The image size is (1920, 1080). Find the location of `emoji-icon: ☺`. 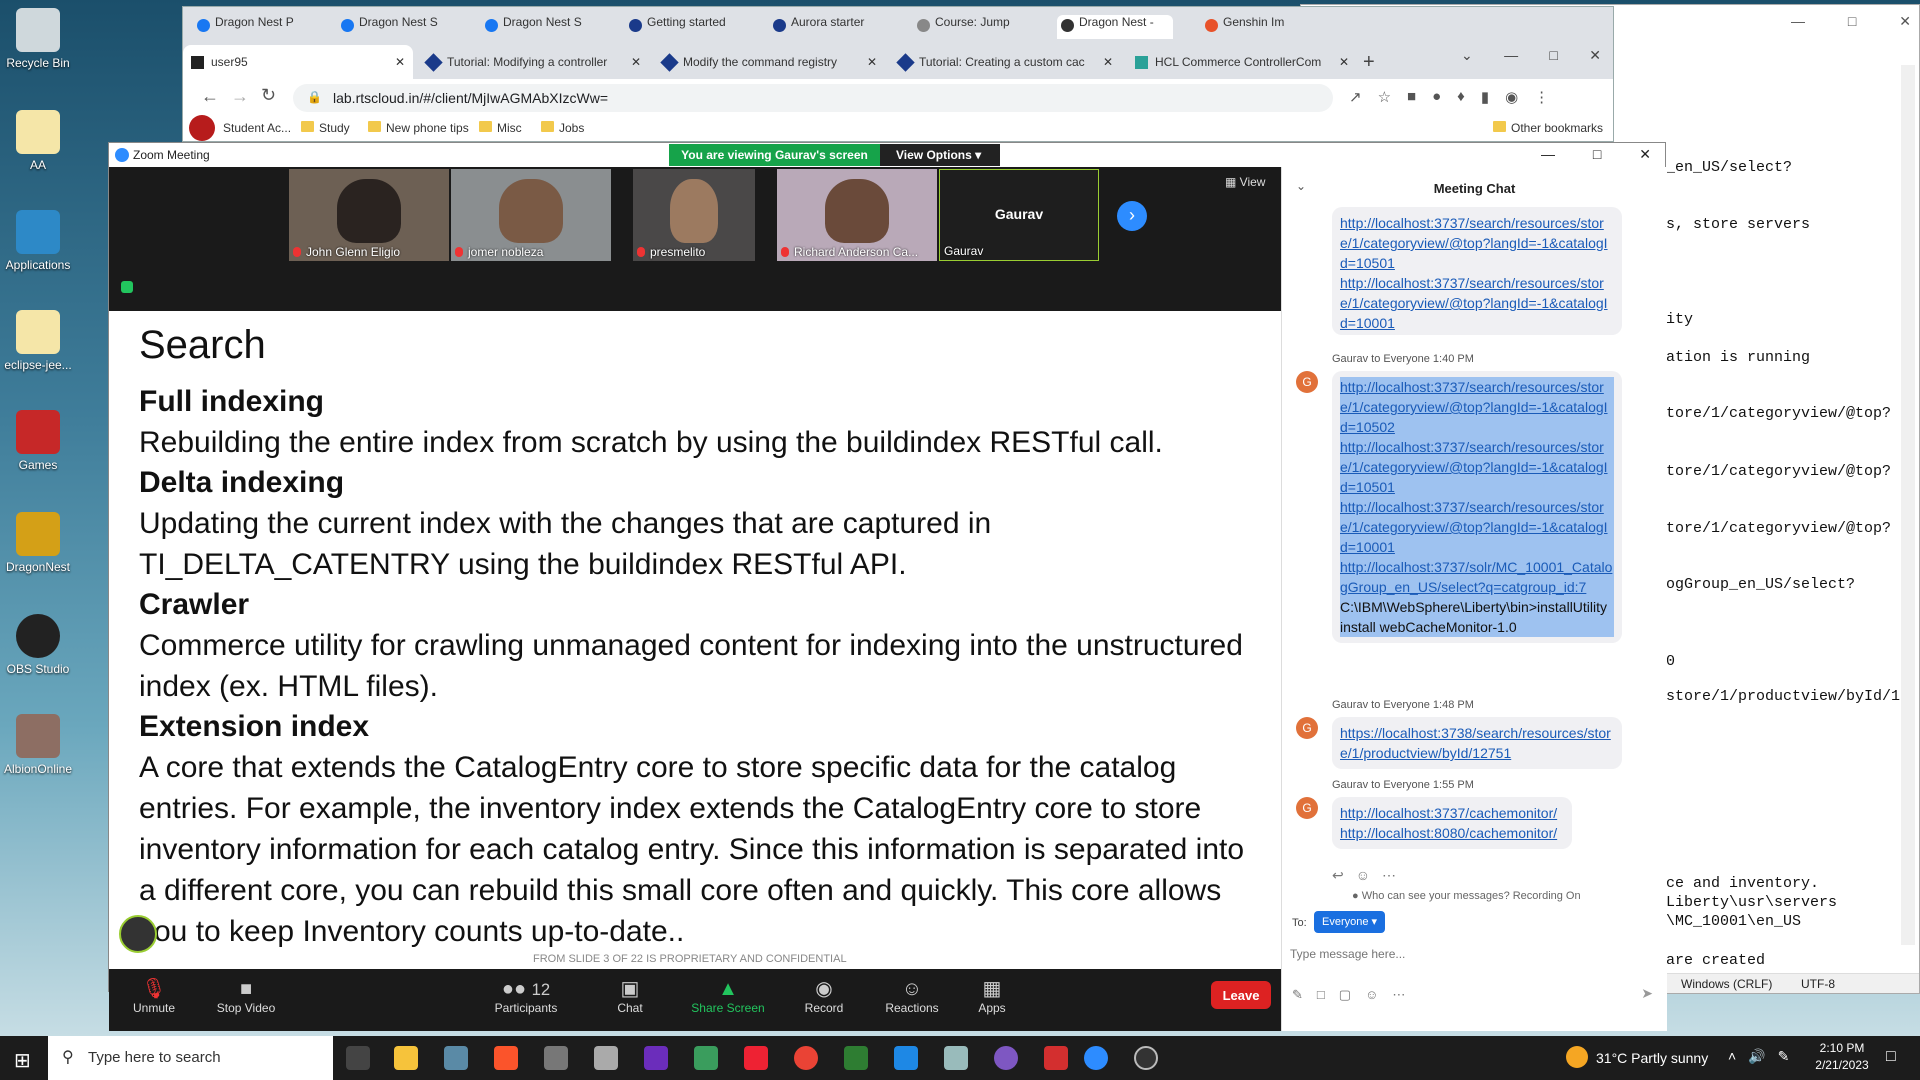

emoji-icon: ☺ is located at coordinates (1371, 995).